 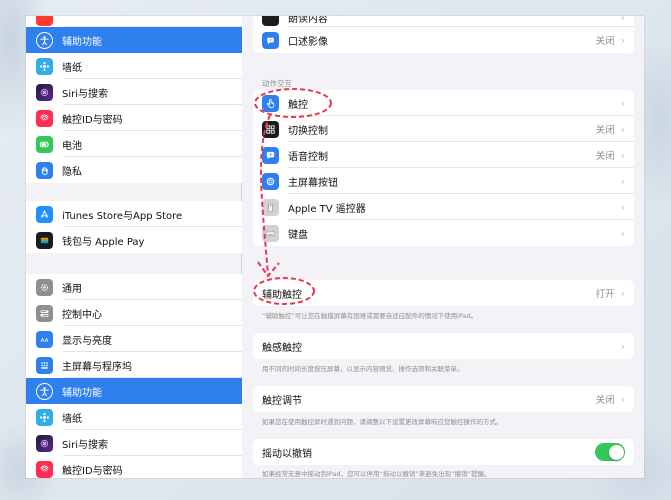 I want to click on row-label: 触感触控, so click(x=282, y=348).